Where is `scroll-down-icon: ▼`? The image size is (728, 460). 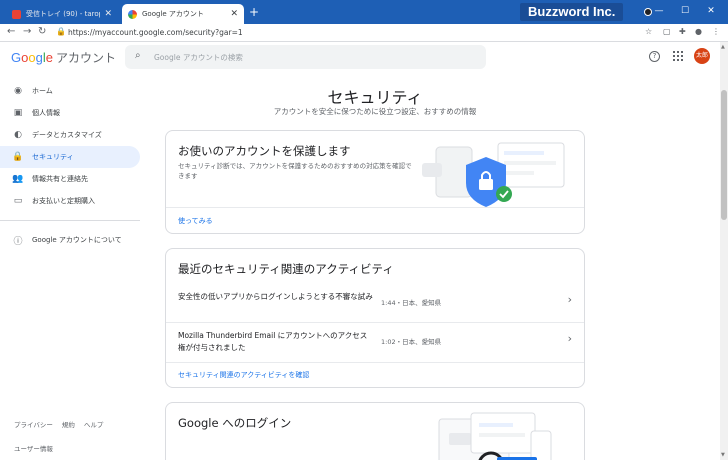 scroll-down-icon: ▼ is located at coordinates (723, 455).